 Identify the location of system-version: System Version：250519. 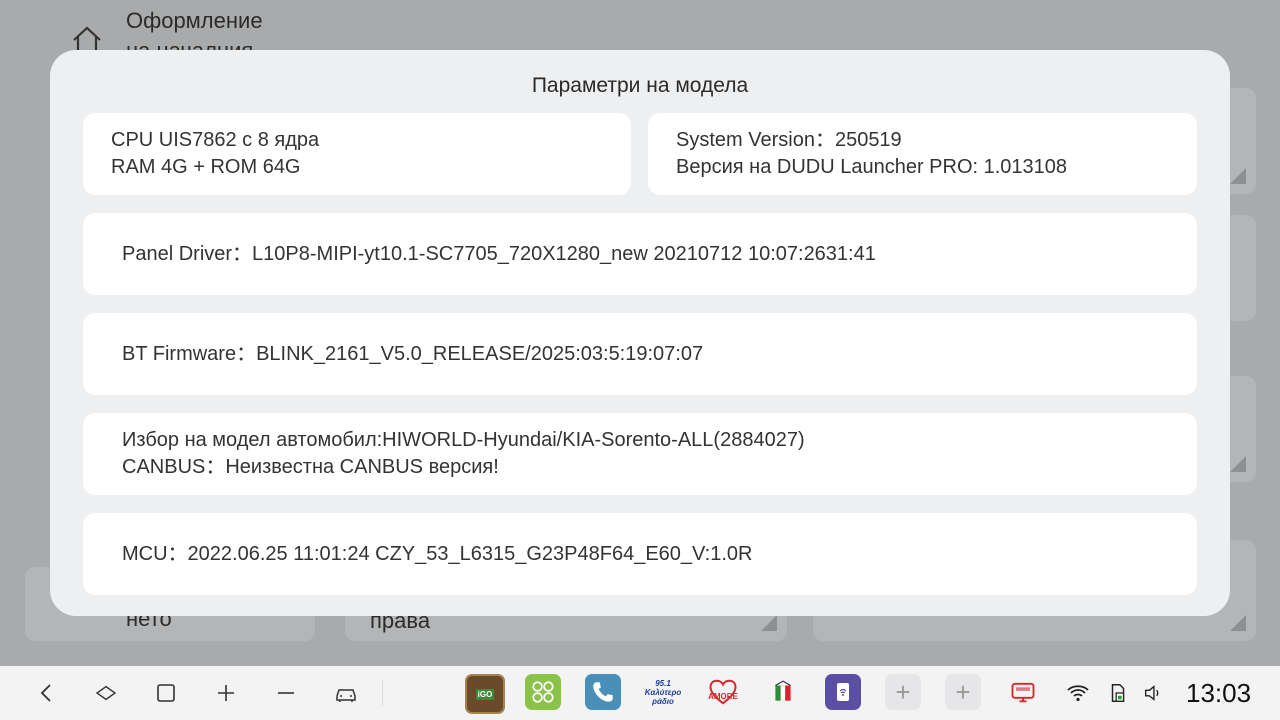
(789, 140).